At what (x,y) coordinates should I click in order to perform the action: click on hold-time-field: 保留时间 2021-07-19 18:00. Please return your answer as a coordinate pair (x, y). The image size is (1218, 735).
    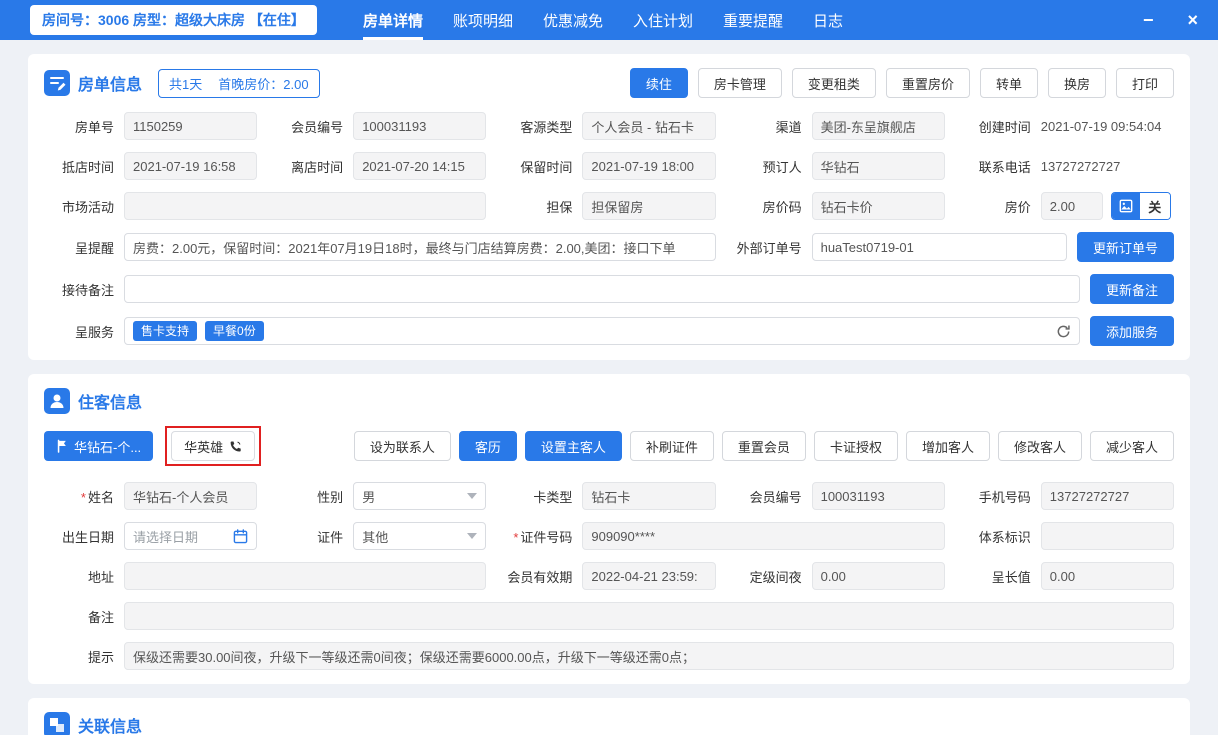
    Looking at the image, I should click on (609, 166).